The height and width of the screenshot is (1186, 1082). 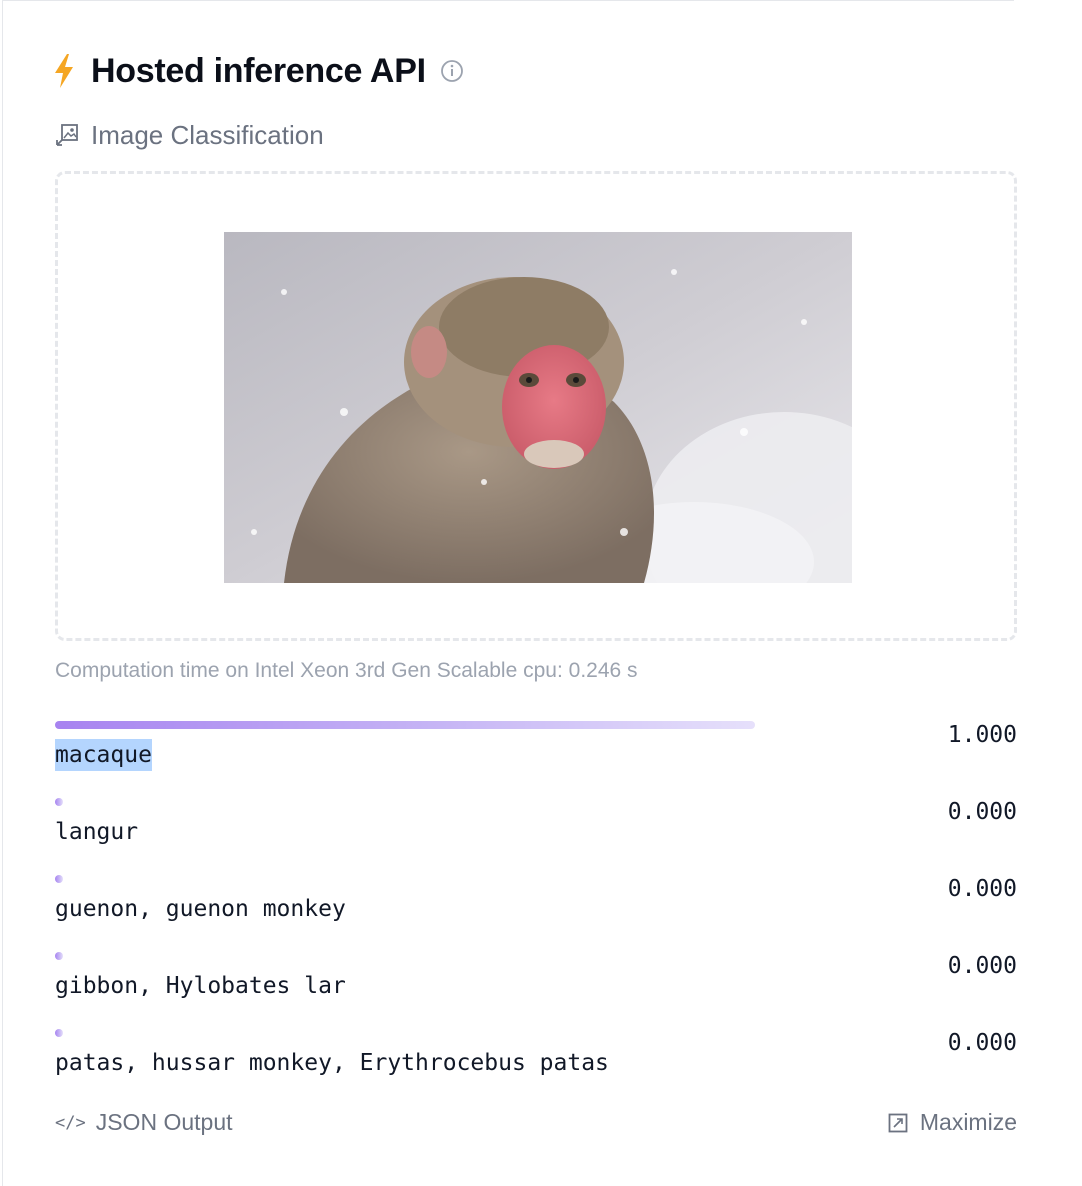 I want to click on result-label: macaque, so click(x=103, y=755).